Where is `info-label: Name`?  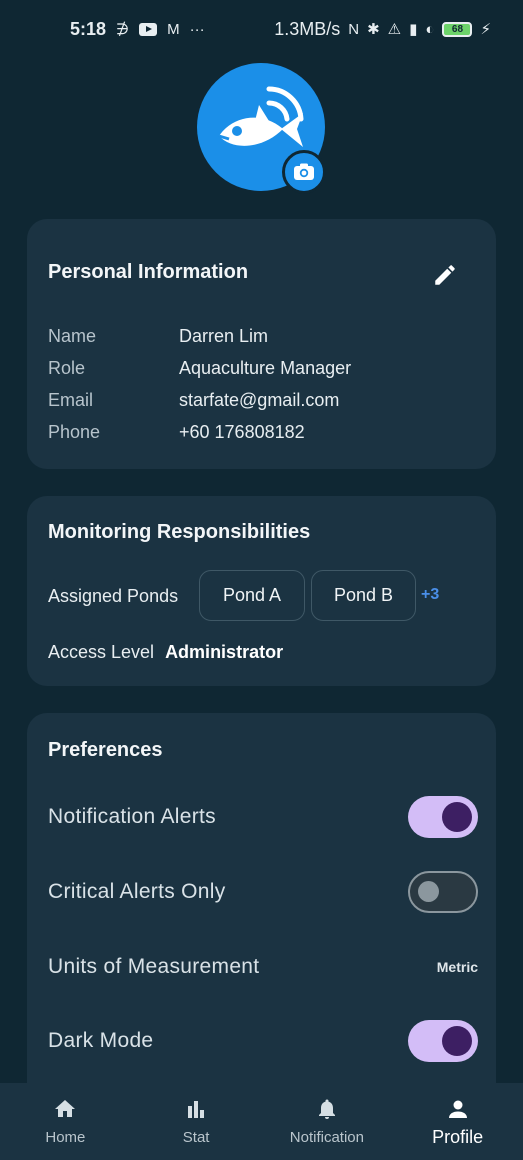
info-label: Name is located at coordinates (72, 336).